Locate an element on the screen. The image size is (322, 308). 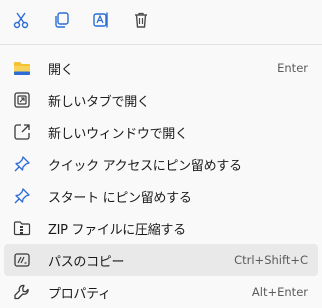
menu-item-shortcut: Alt+Enter is located at coordinates (279, 292).